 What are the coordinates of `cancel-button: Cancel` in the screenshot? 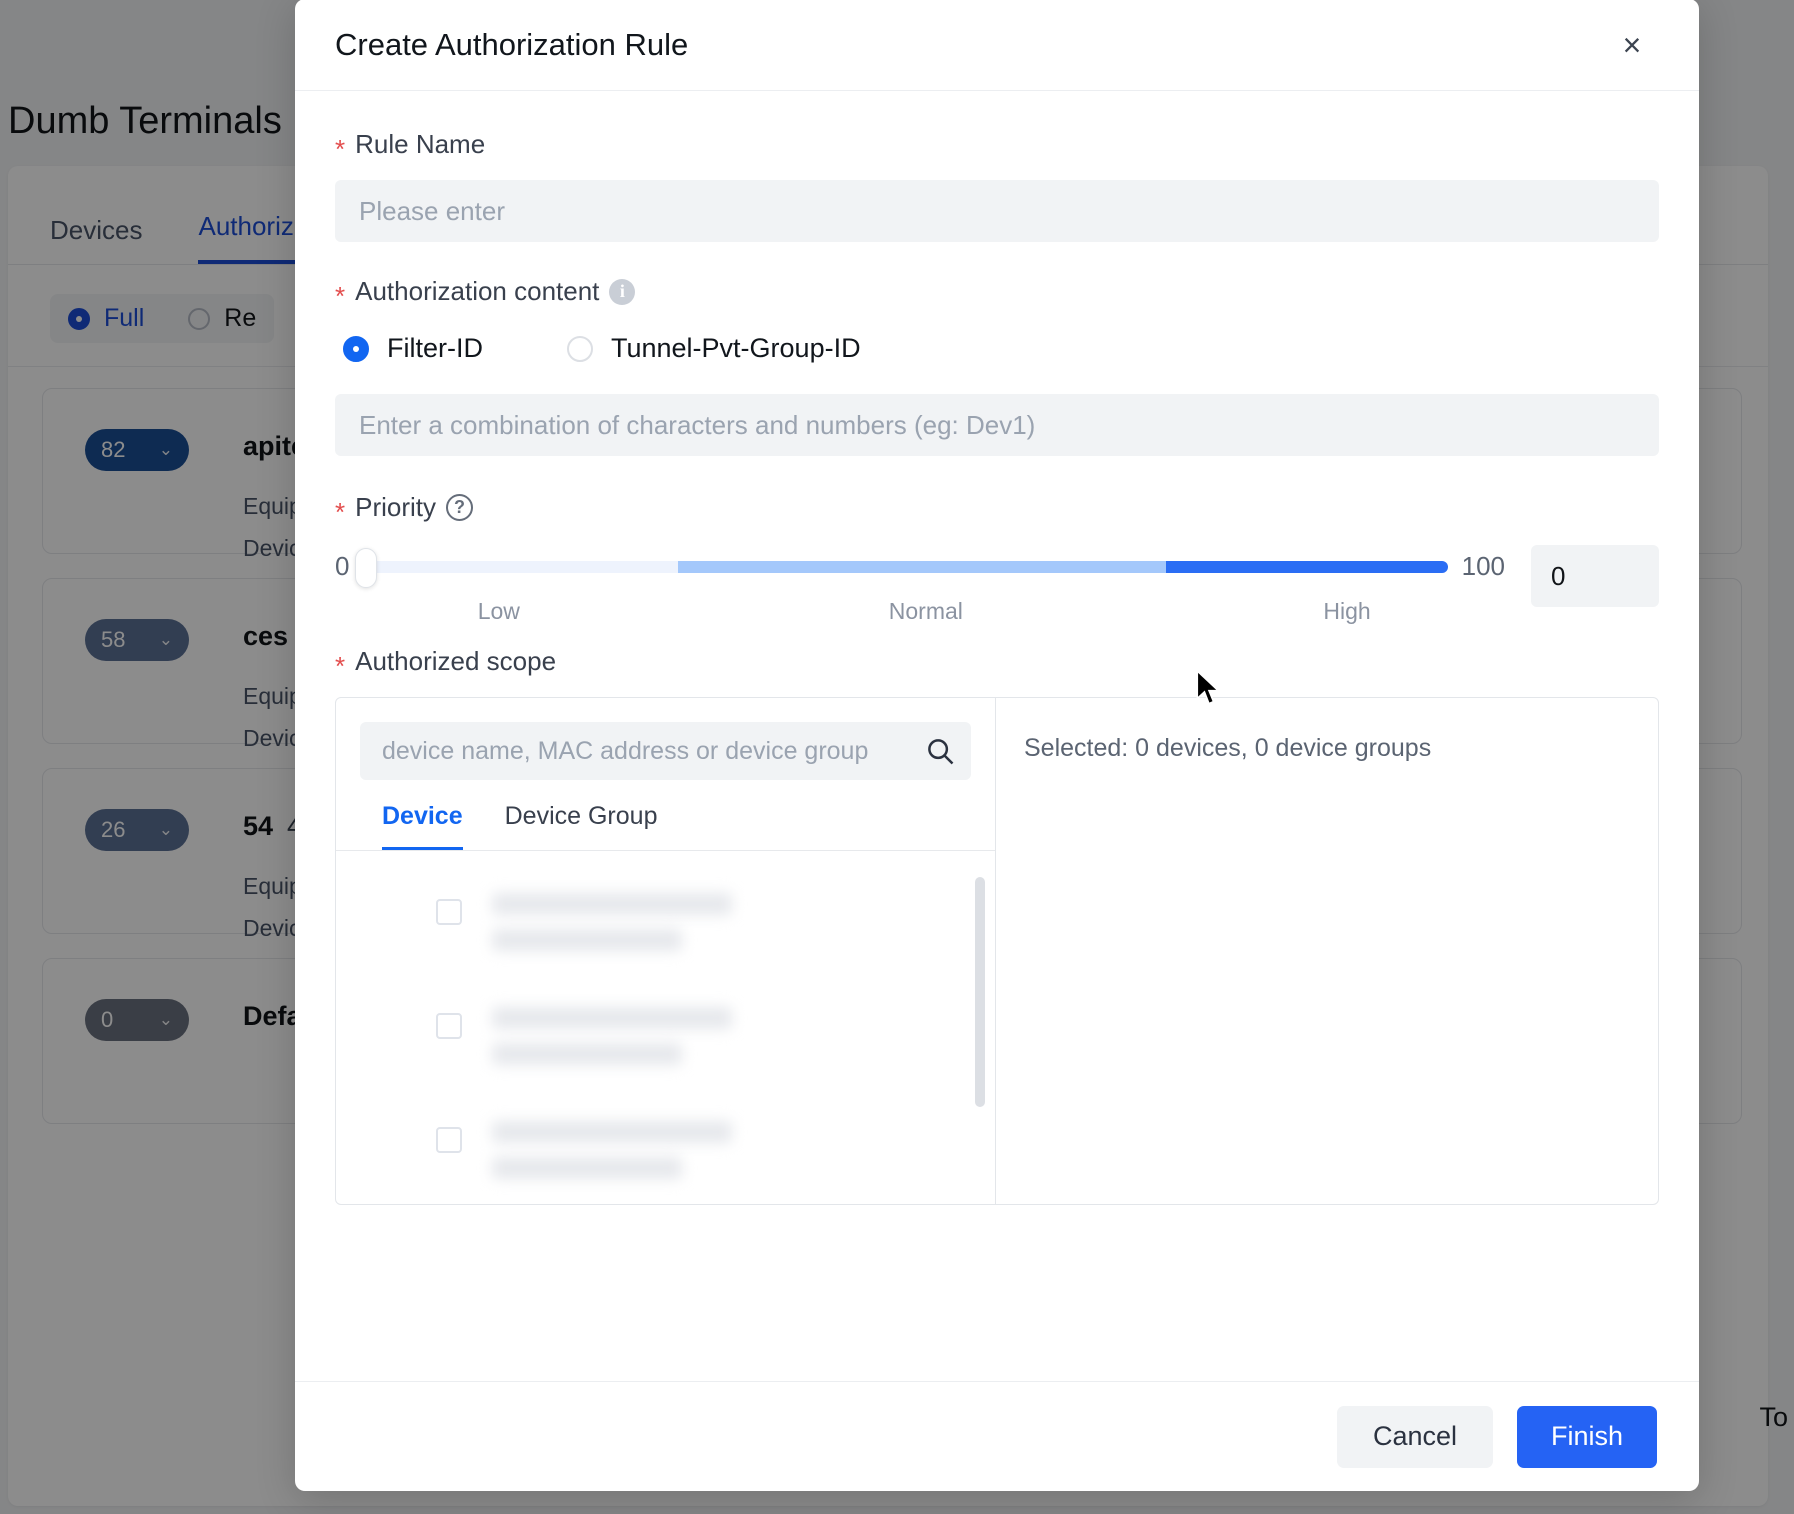 It's located at (1415, 1436).